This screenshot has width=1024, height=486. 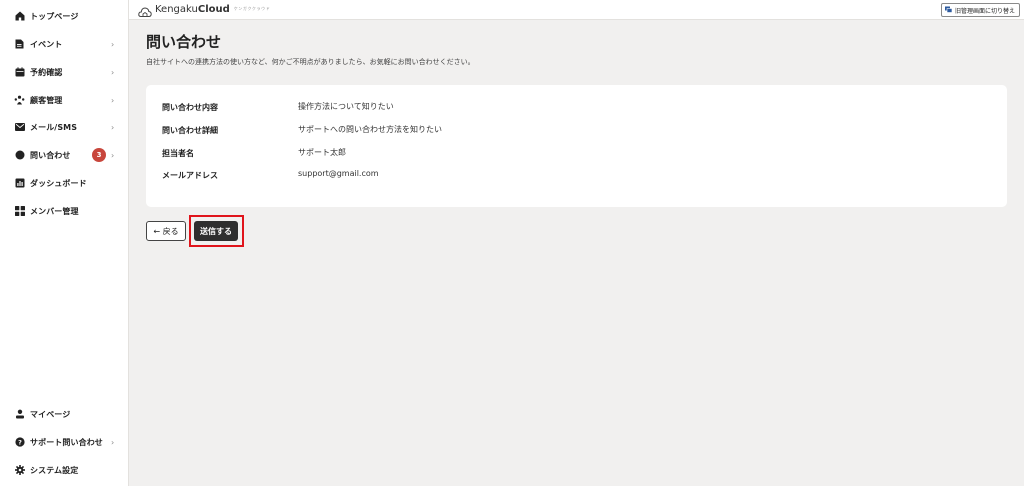 What do you see at coordinates (190, 130) in the screenshot?
I see `inquiry-detail-label: 問い合わせ詳細` at bounding box center [190, 130].